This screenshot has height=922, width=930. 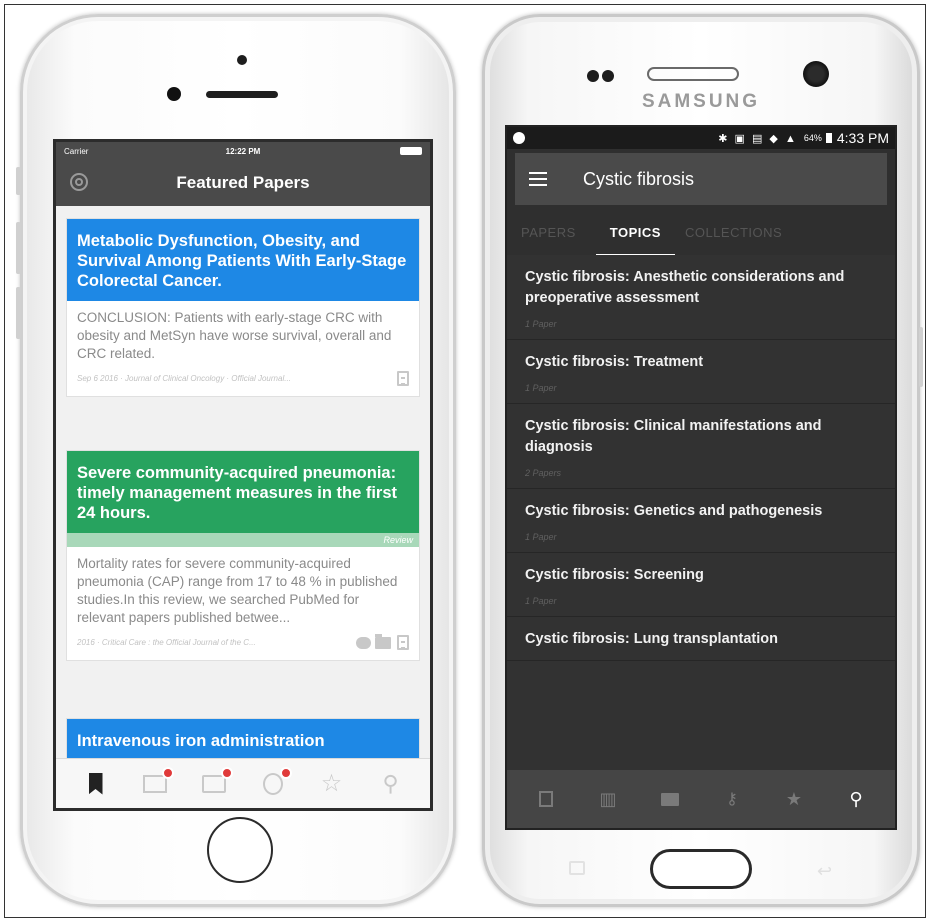 What do you see at coordinates (243, 783) in the screenshot?
I see `ios-tab-bar: ☆ ⚲` at bounding box center [243, 783].